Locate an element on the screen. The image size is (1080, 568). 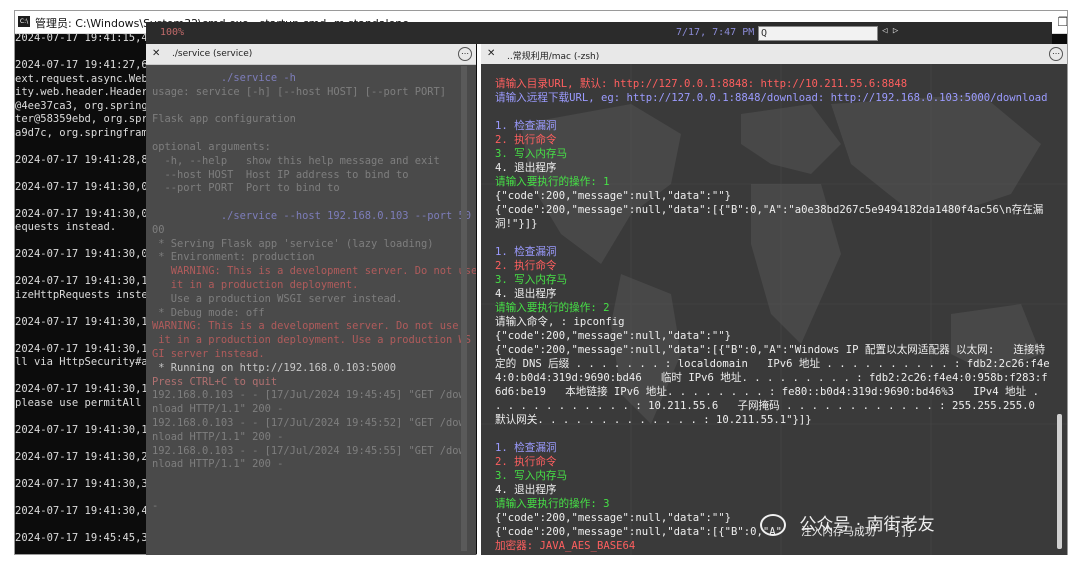
output-line: * Debug mode: off is located at coordinates (208, 312).